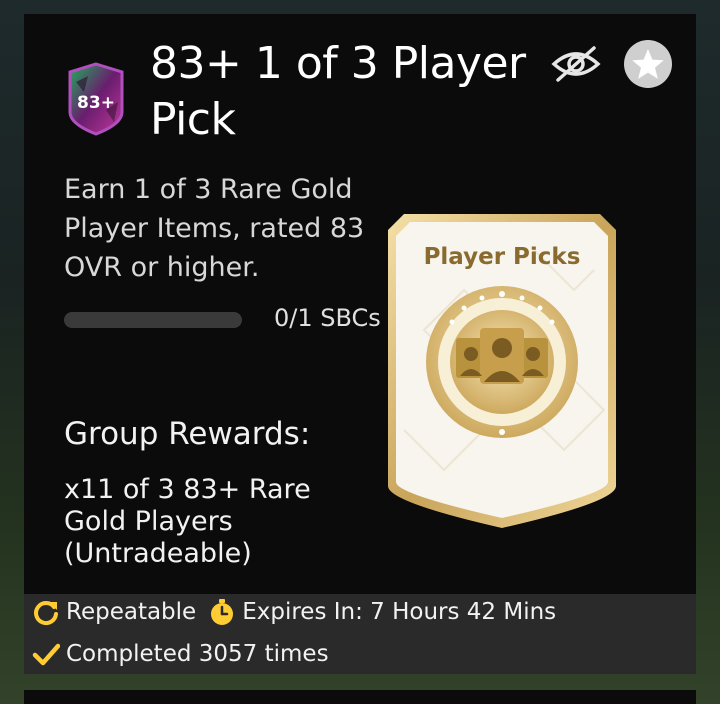  I want to click on sbc-badge-icon: 83+, so click(96, 99).